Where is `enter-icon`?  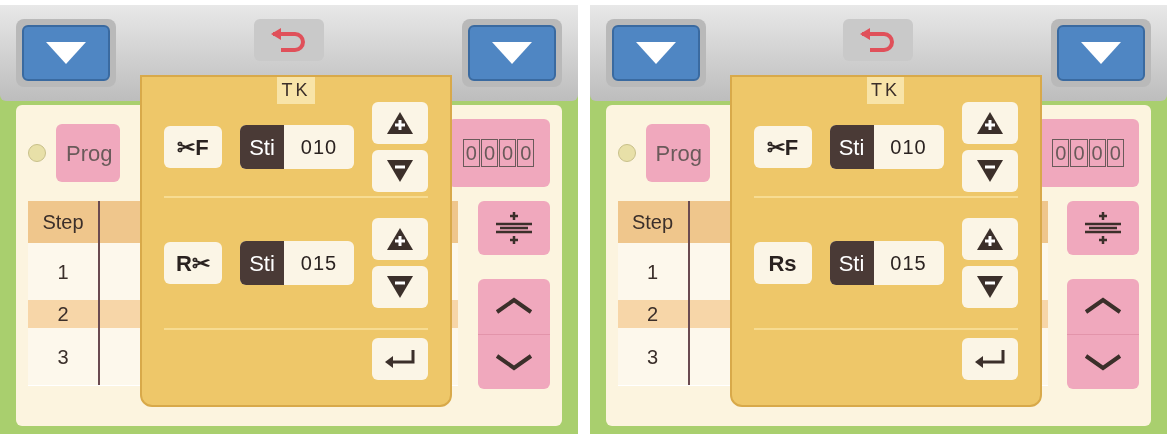
enter-icon is located at coordinates (400, 359).